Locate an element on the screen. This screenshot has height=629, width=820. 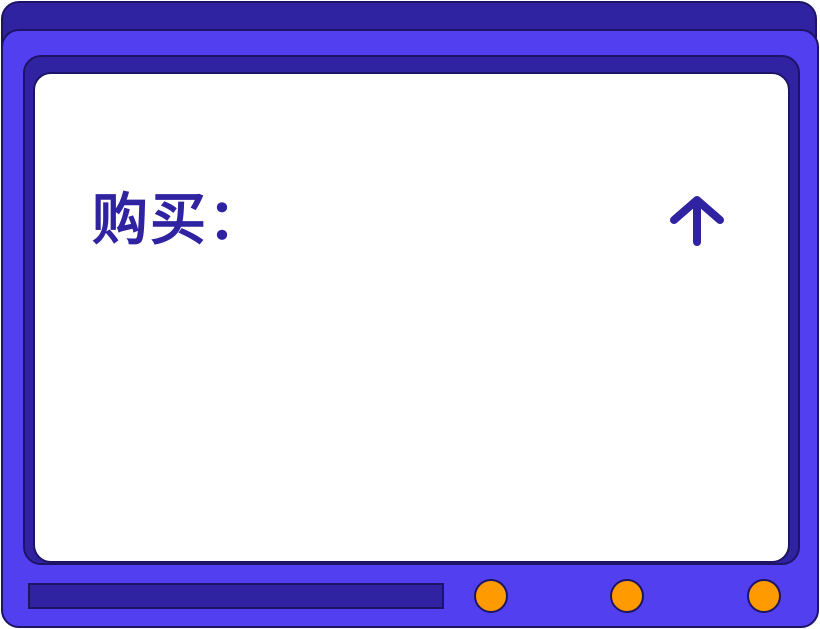
arrow-up-icon is located at coordinates (697, 221).